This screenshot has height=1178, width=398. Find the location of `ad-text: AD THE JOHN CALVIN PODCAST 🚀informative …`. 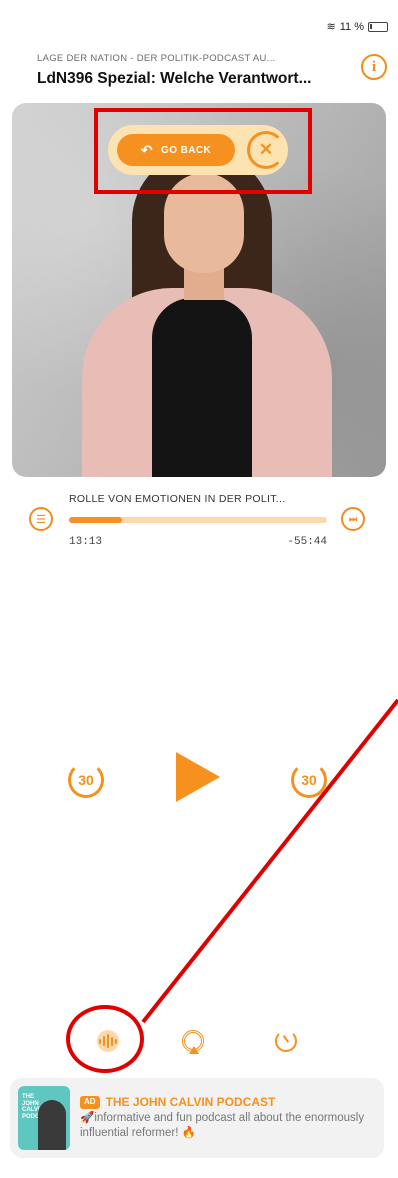

ad-text: AD THE JOHN CALVIN PODCAST 🚀informative … is located at coordinates (228, 1117).